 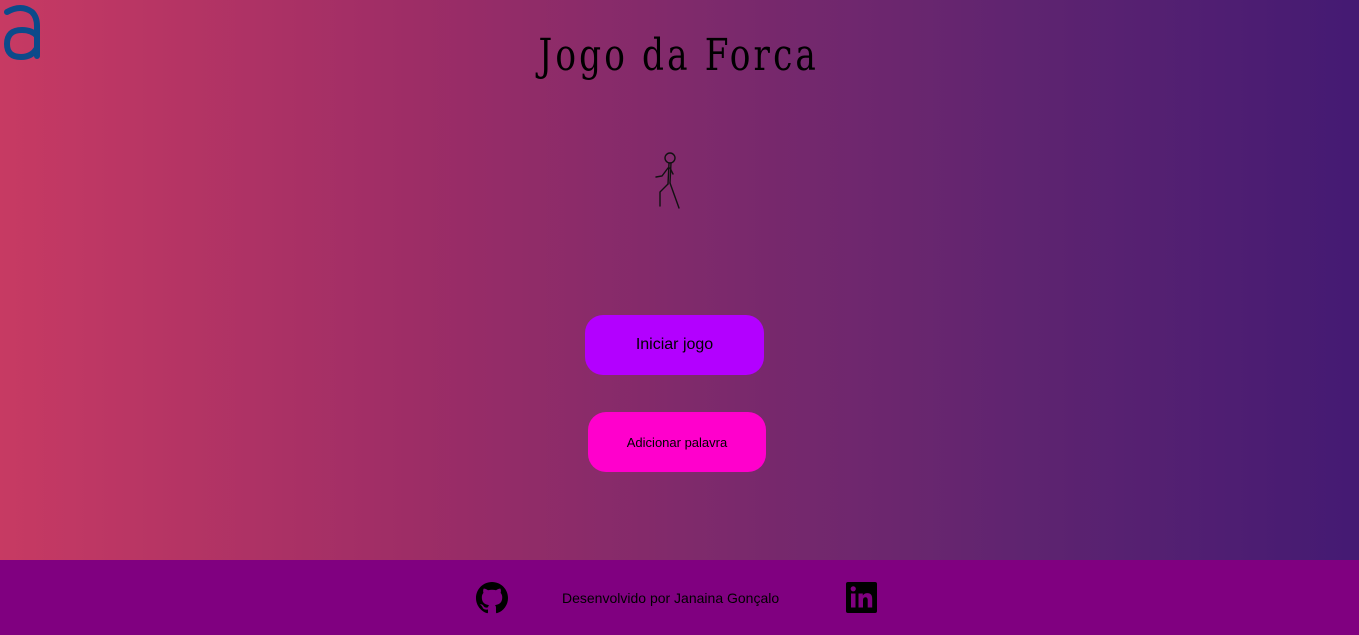 I want to click on start-game-button: Iniciar jogo, so click(x=674, y=345).